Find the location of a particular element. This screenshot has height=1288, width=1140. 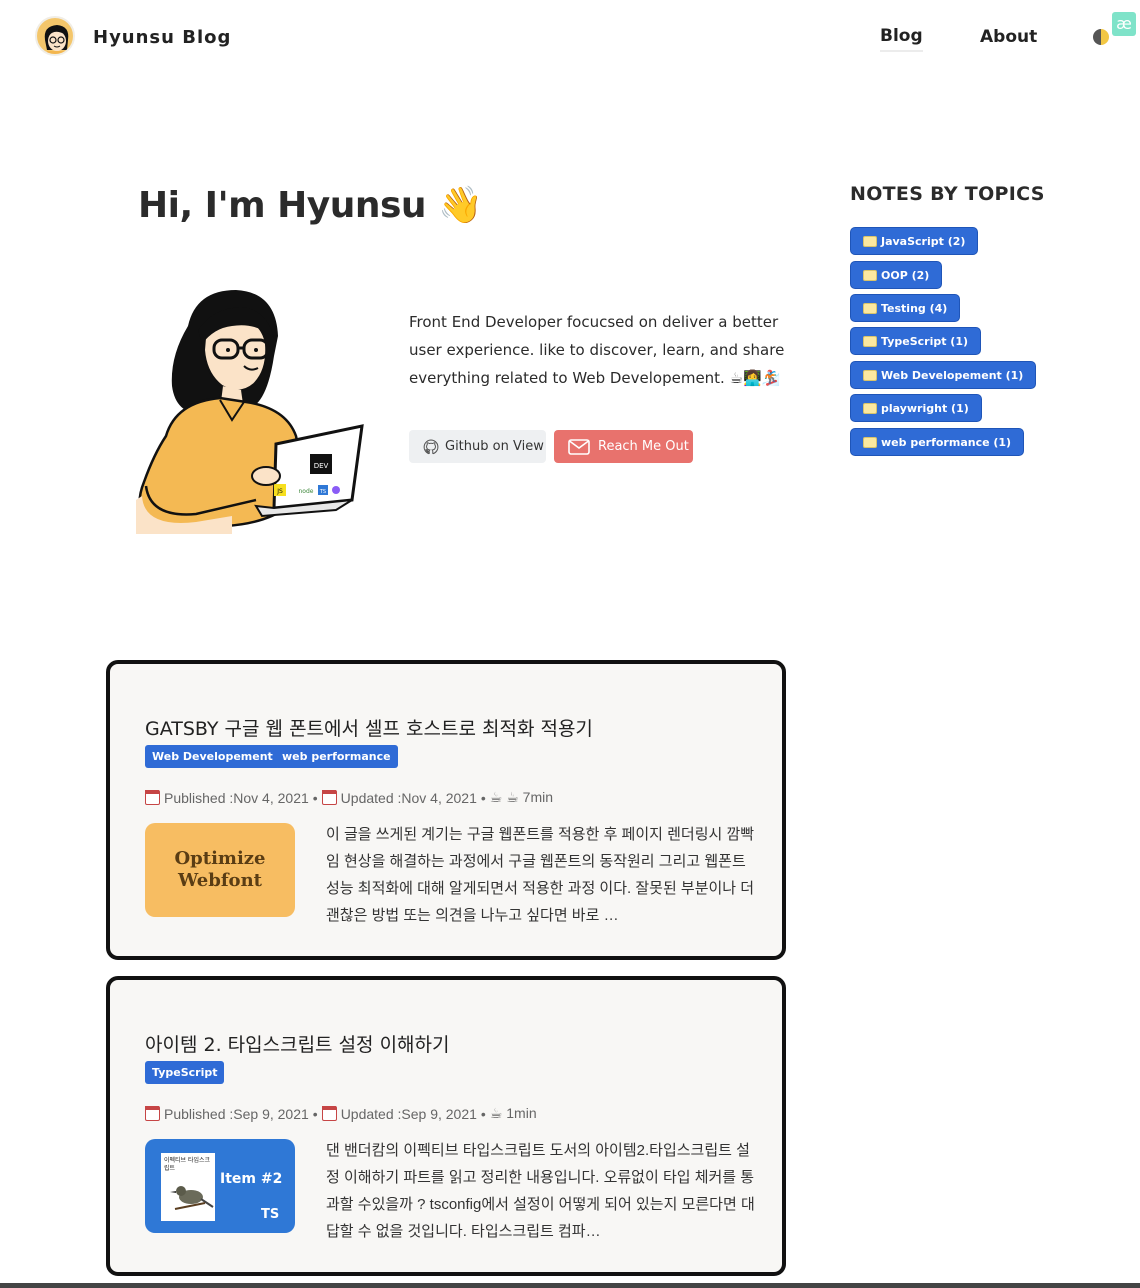

theme-toggle-icon is located at coordinates (1101, 37).